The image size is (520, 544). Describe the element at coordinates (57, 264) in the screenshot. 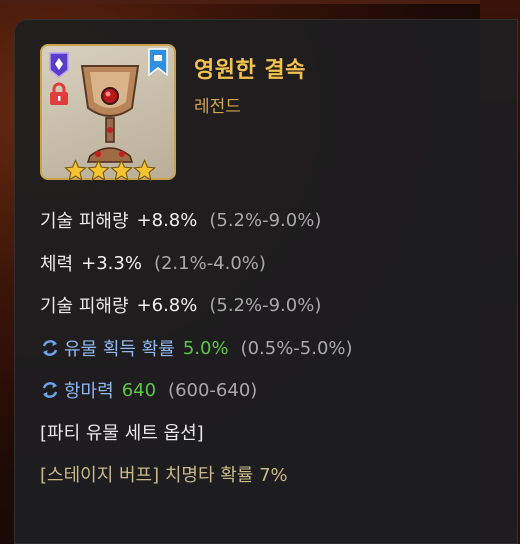

I see `stat-label: 체력` at that location.